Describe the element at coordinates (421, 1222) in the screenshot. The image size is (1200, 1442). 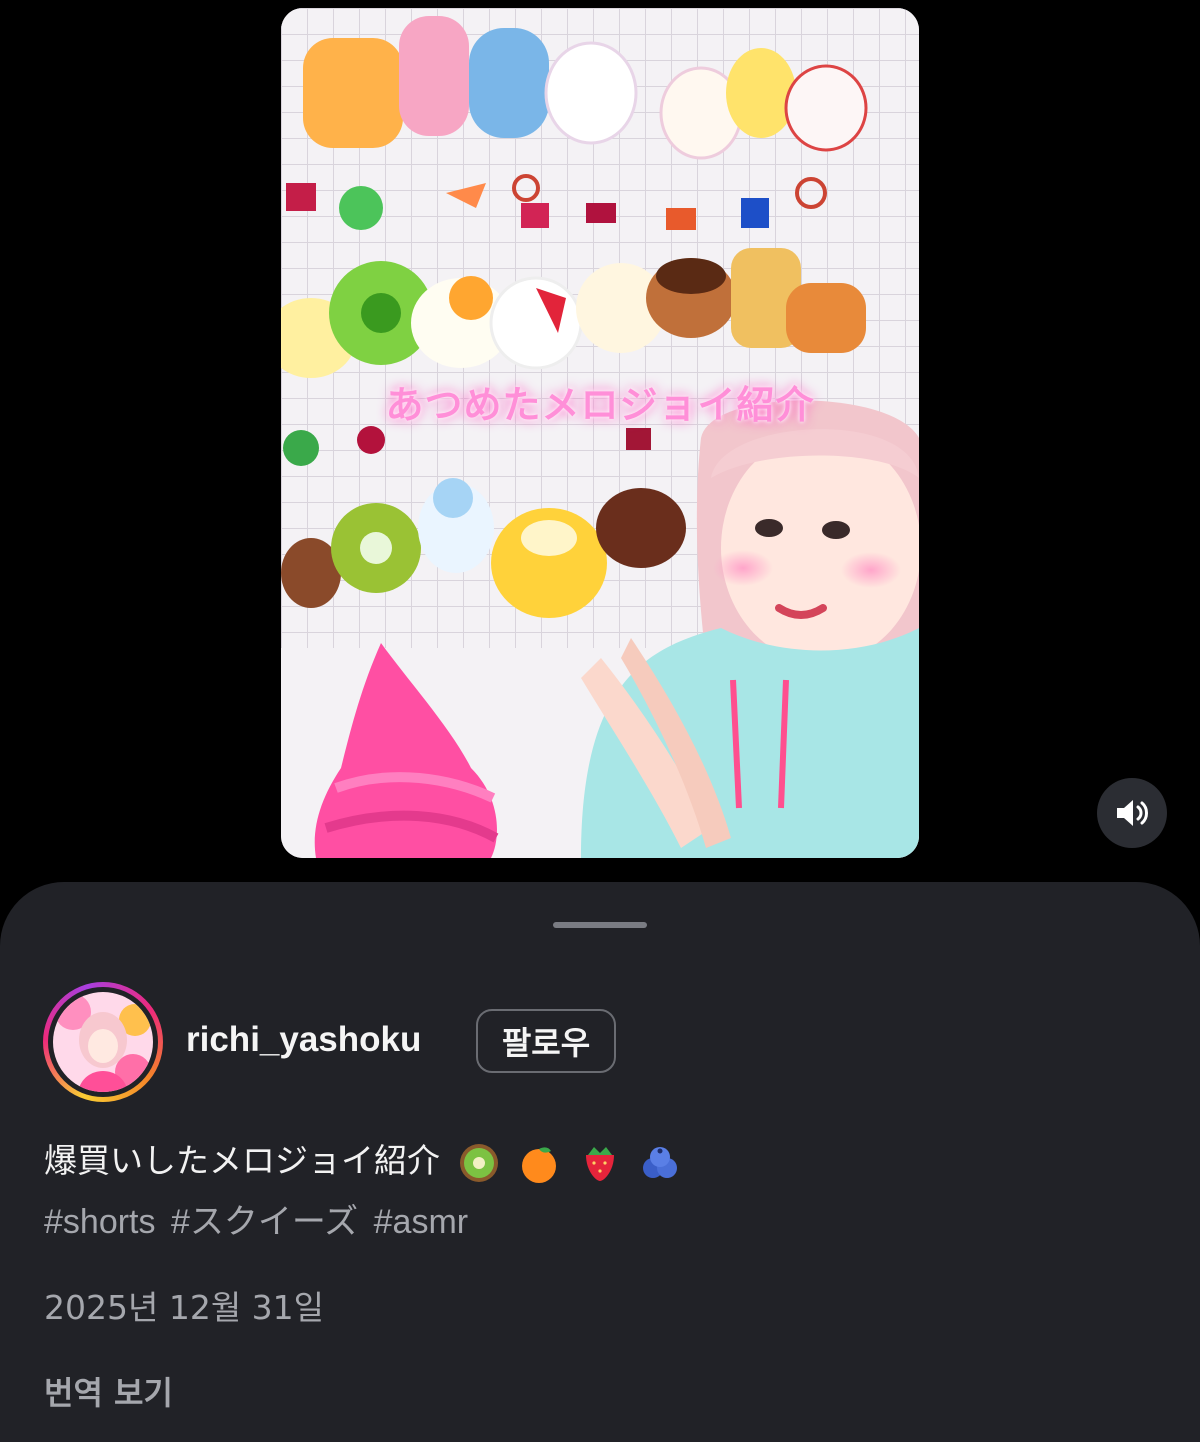
I see `hashtag-asmr: #asmr` at that location.